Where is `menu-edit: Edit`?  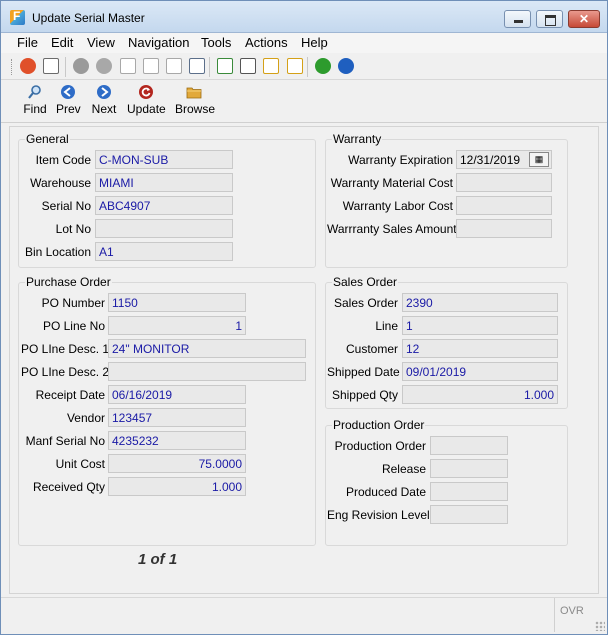 menu-edit: Edit is located at coordinates (62, 42).